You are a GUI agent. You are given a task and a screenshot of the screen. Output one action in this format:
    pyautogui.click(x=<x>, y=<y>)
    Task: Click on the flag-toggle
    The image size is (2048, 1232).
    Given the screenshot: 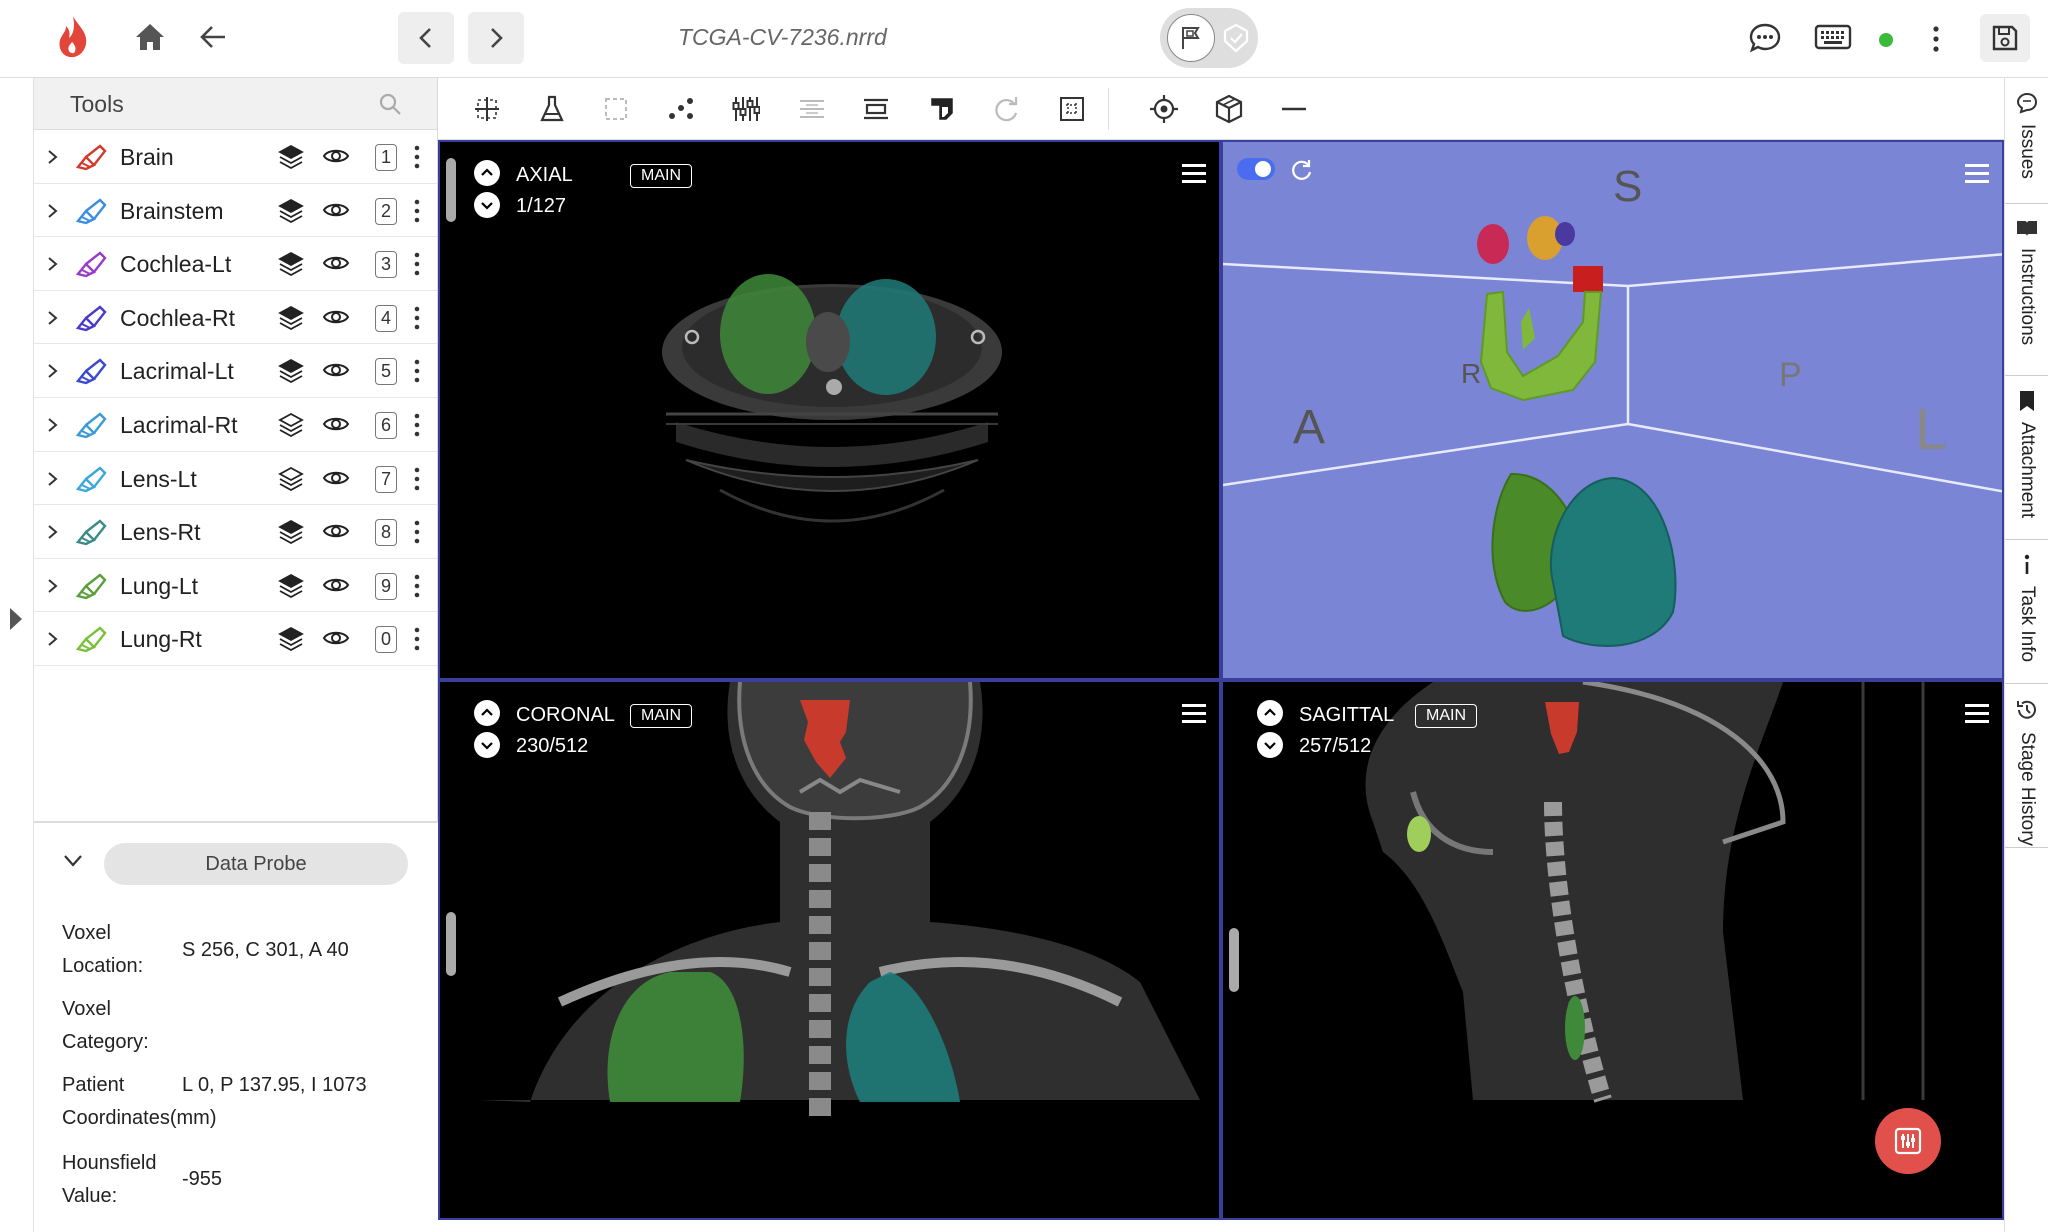 What is the action you would take?
    pyautogui.click(x=1209, y=38)
    